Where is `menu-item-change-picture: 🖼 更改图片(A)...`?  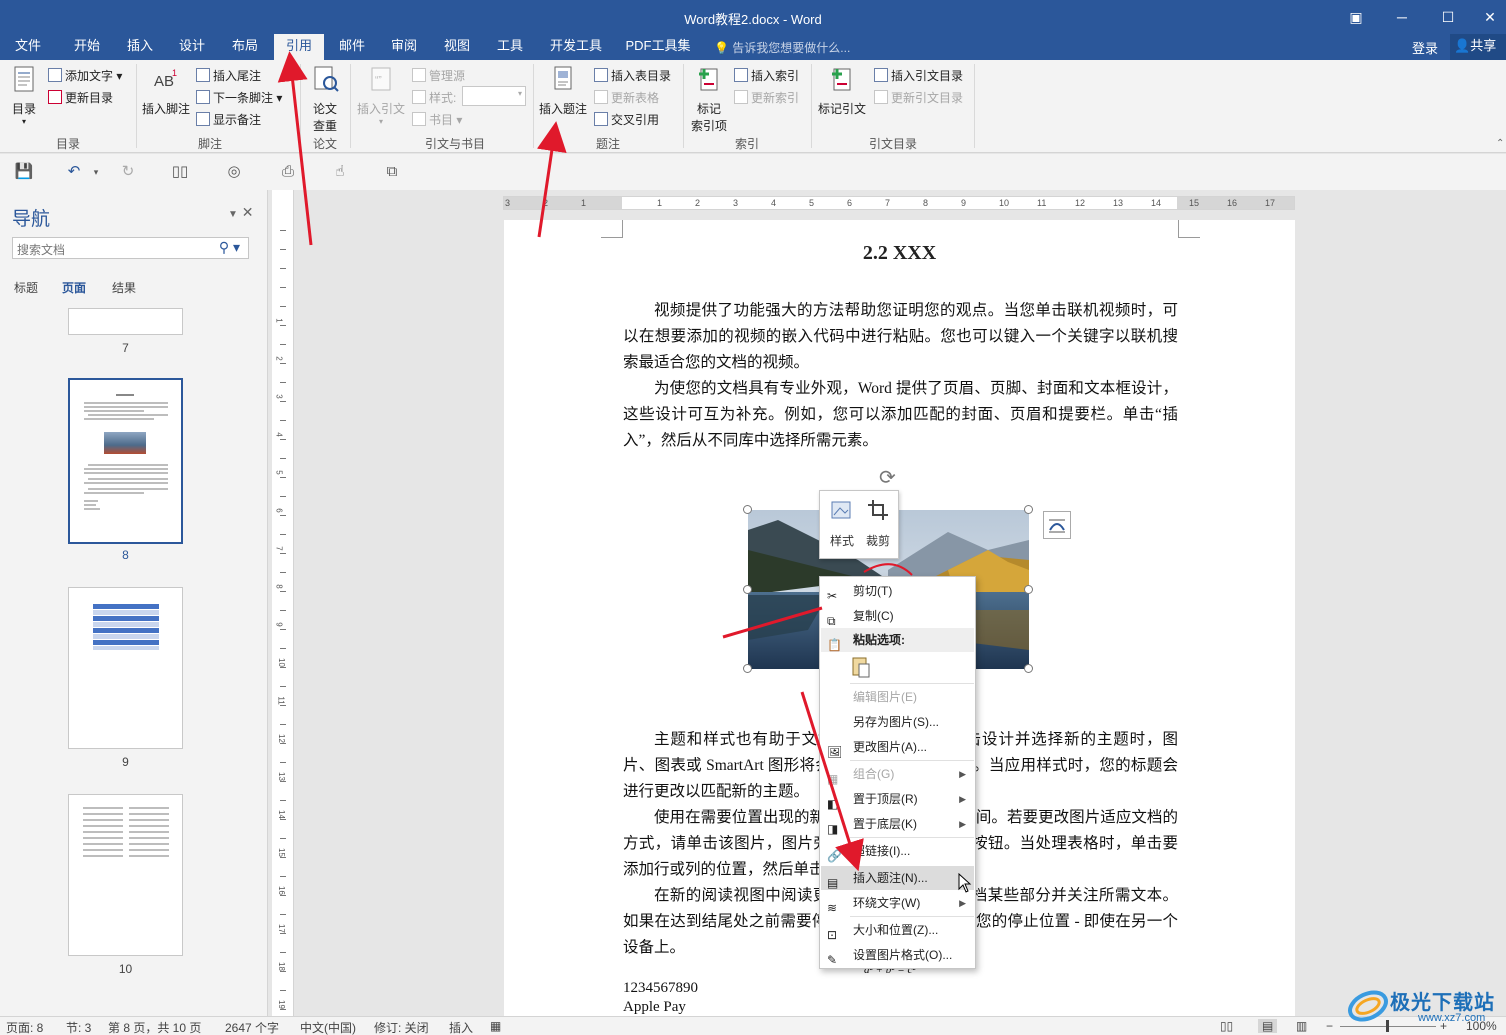
menu-item-change-picture: 🖼 更改图片(A)... is located at coordinates (897, 747).